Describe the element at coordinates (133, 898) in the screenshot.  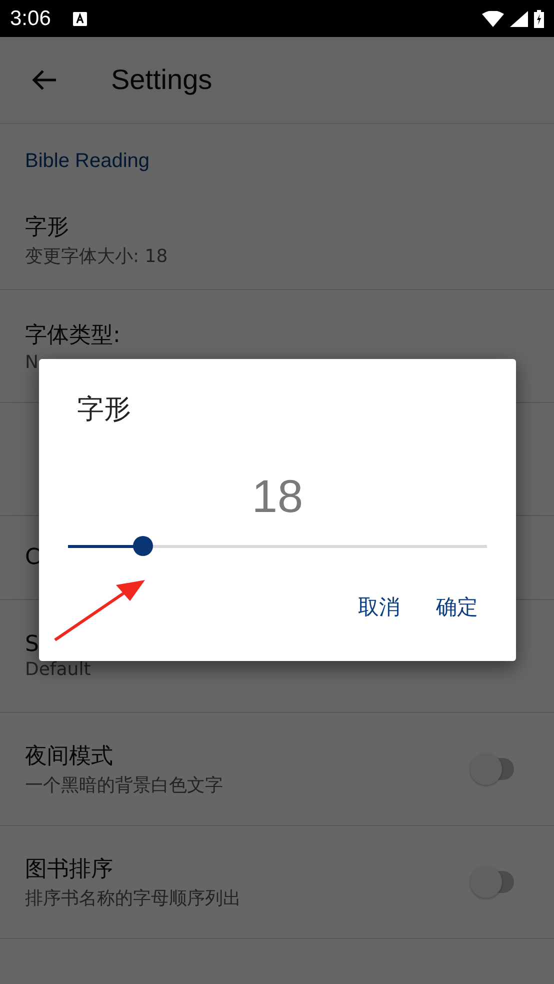
I see `row-subtitle: 排序书名称的字母顺序列出` at that location.